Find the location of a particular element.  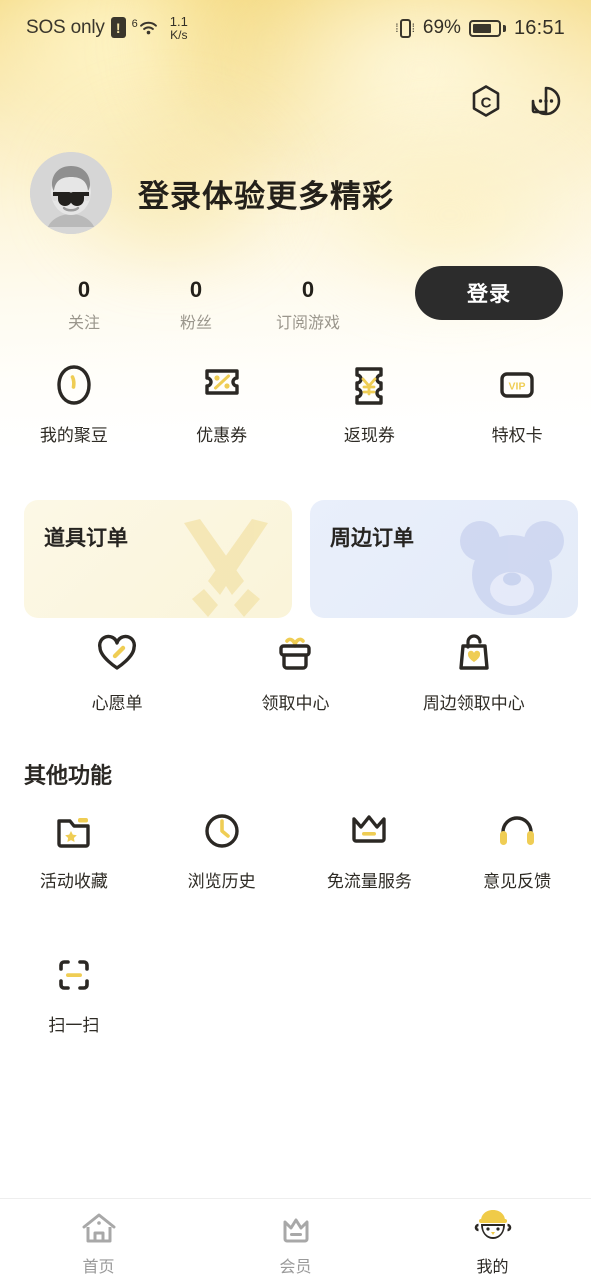

folder-star-icon is located at coordinates (74, 831).